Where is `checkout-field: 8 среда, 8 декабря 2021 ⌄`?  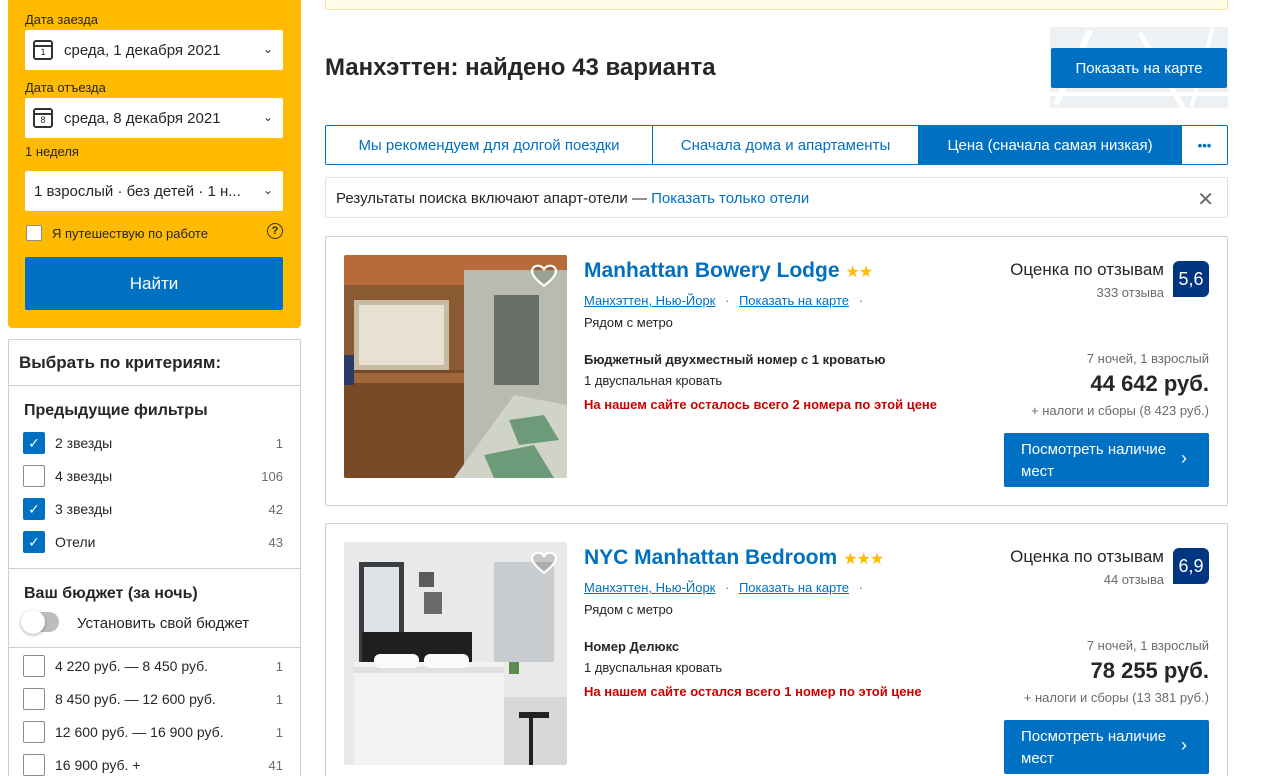 checkout-field: 8 среда, 8 декабря 2021 ⌄ is located at coordinates (154, 118).